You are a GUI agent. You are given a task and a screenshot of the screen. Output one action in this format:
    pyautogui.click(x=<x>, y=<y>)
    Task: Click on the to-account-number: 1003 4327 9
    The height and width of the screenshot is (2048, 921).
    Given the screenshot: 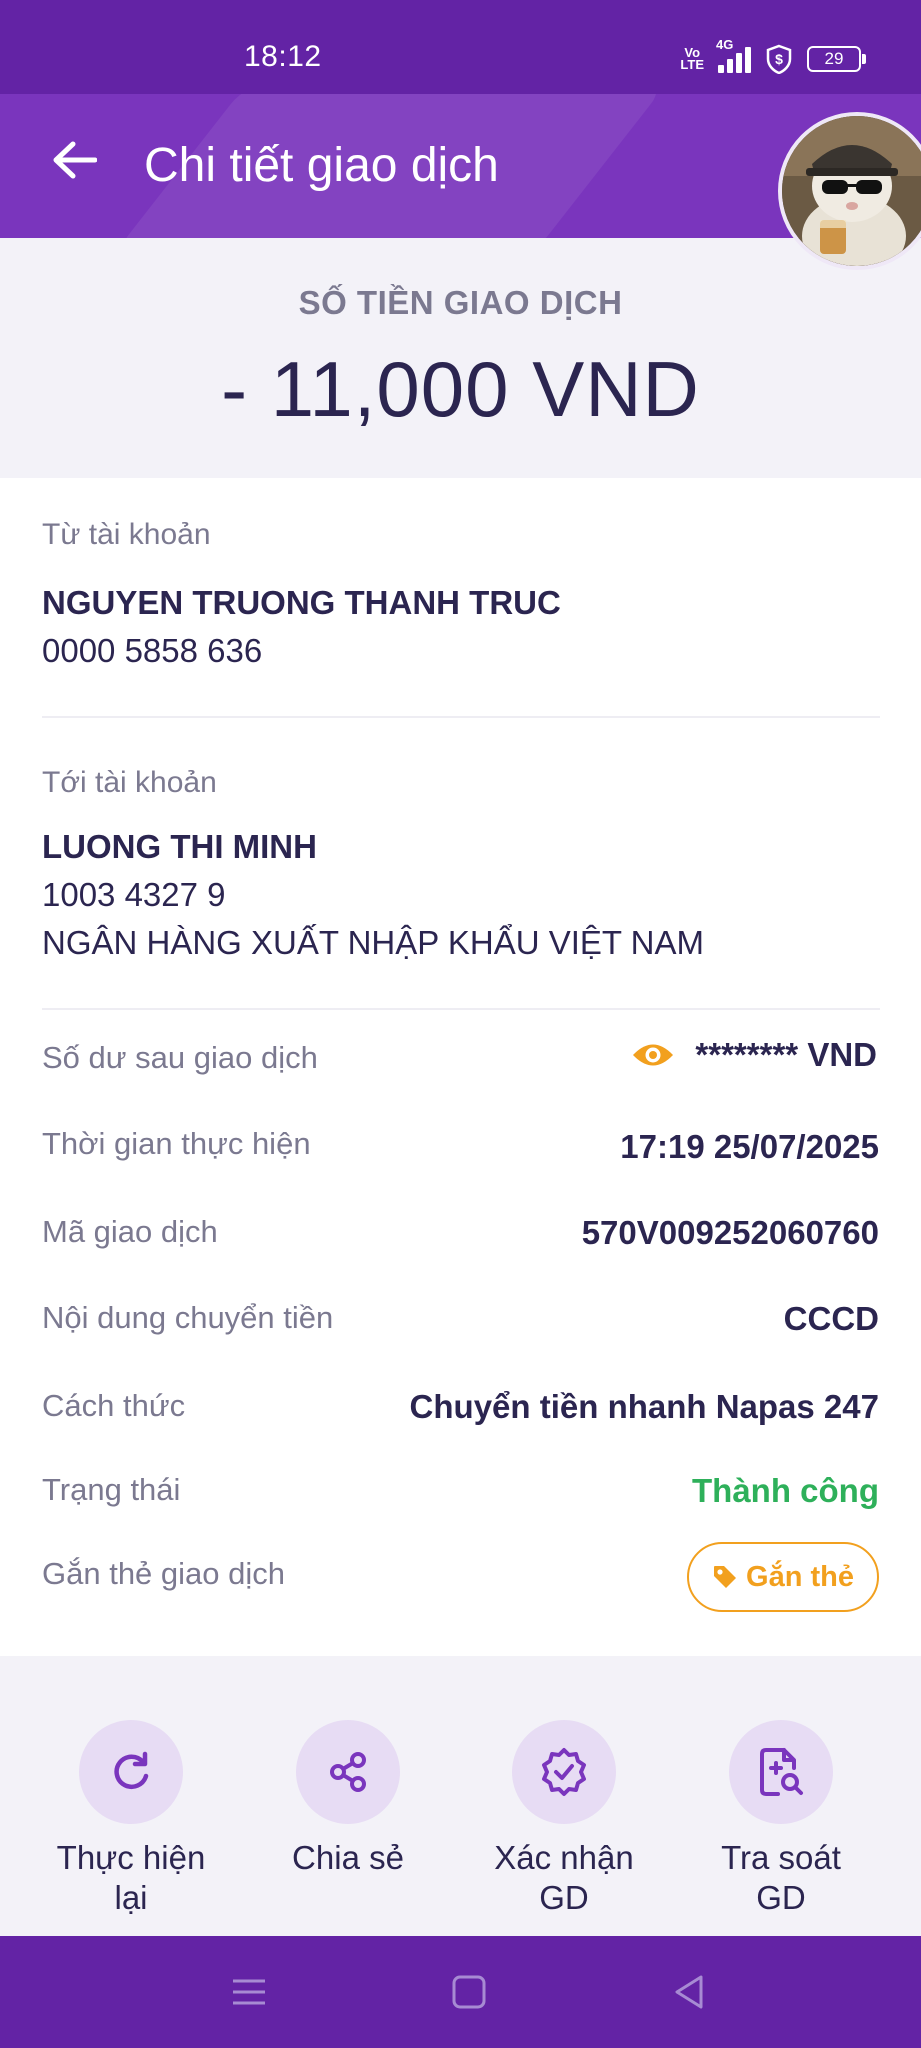 What is the action you would take?
    pyautogui.click(x=134, y=894)
    